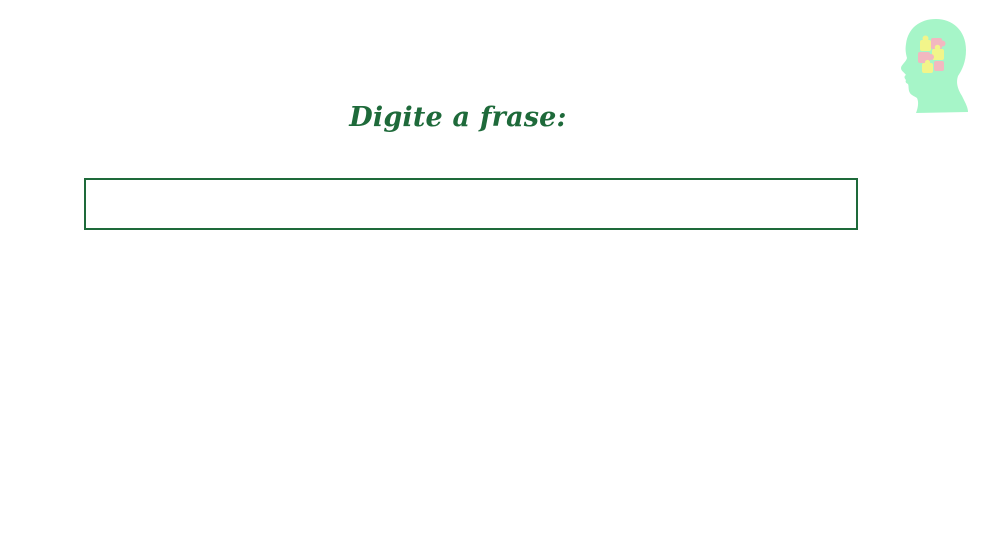 Image resolution: width=1000 pixels, height=550 pixels. Describe the element at coordinates (934, 66) in the screenshot. I see `head-puzzle-icon` at that location.